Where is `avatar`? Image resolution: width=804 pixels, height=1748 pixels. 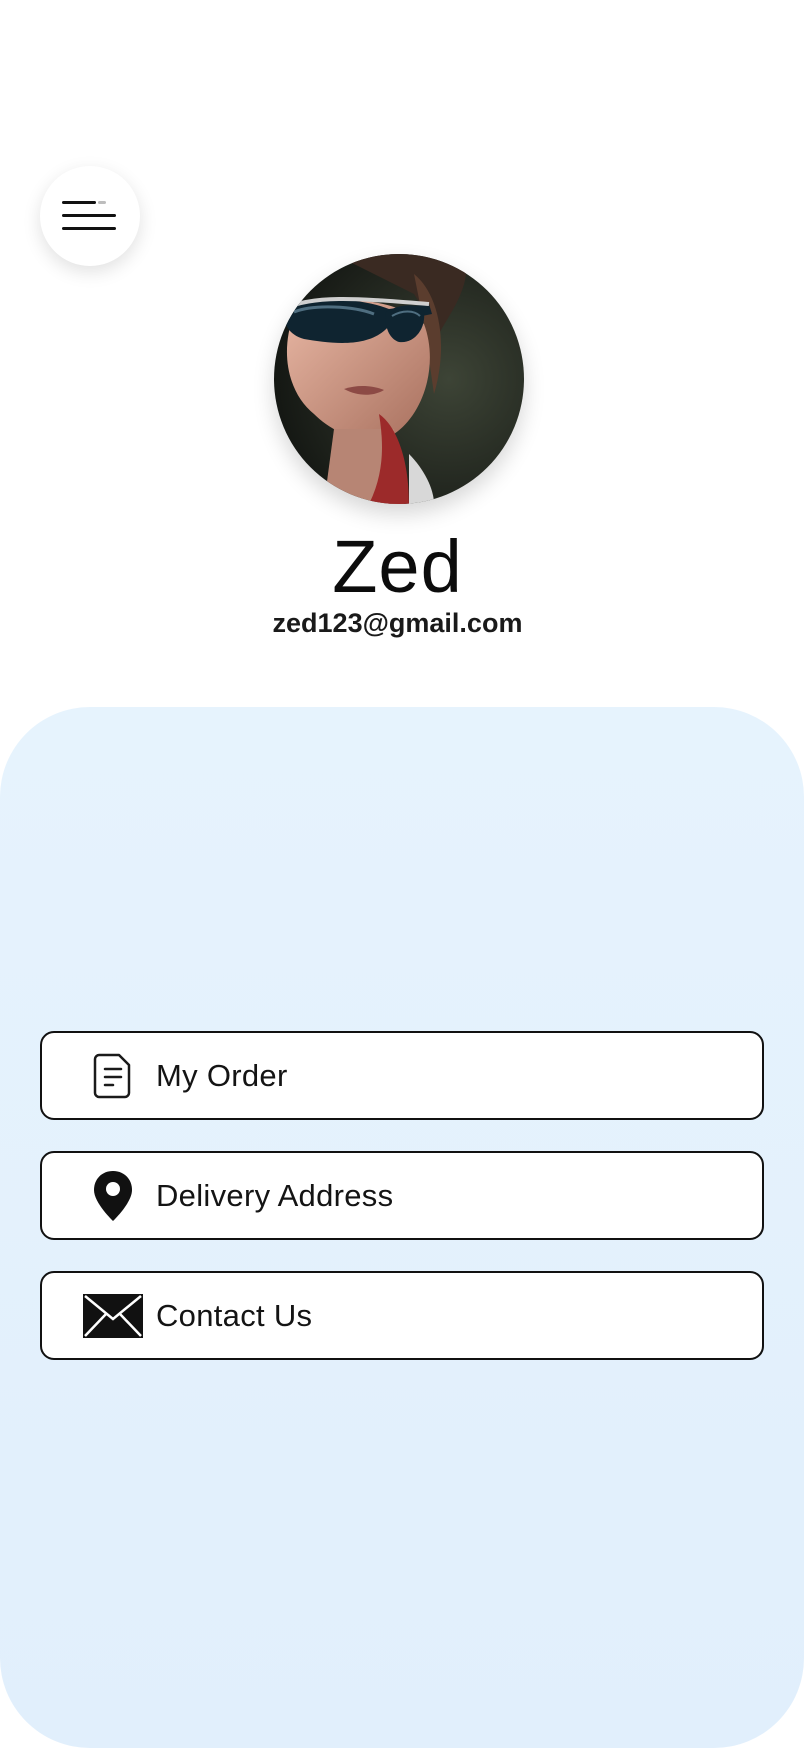 avatar is located at coordinates (399, 379).